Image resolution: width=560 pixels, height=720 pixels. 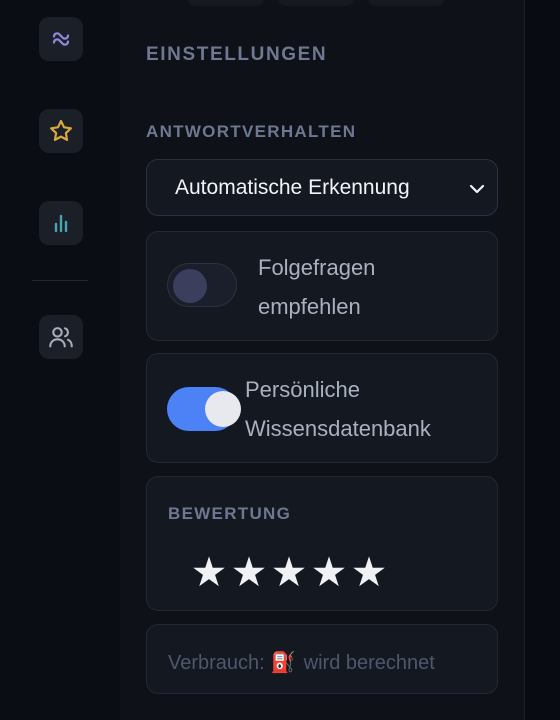 What do you see at coordinates (230, 513) in the screenshot?
I see `rating-label: BEWERTUNG` at bounding box center [230, 513].